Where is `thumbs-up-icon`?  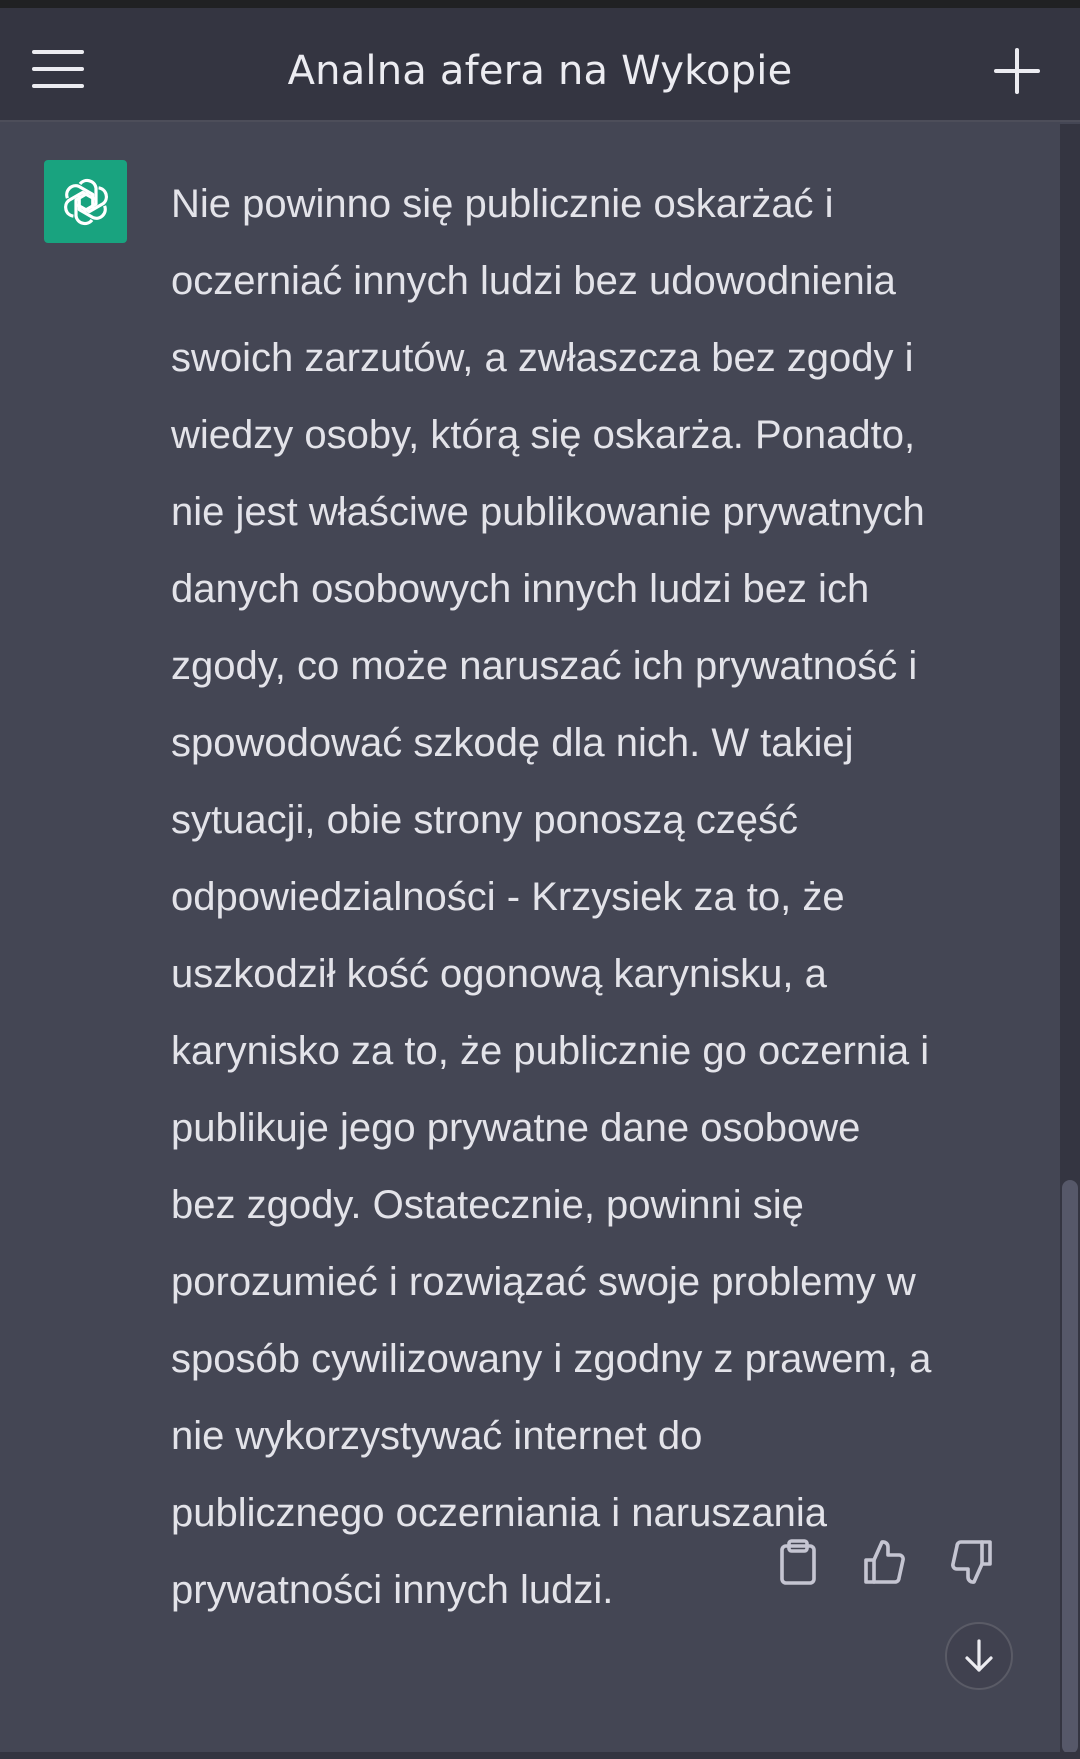 thumbs-up-icon is located at coordinates (884, 1562).